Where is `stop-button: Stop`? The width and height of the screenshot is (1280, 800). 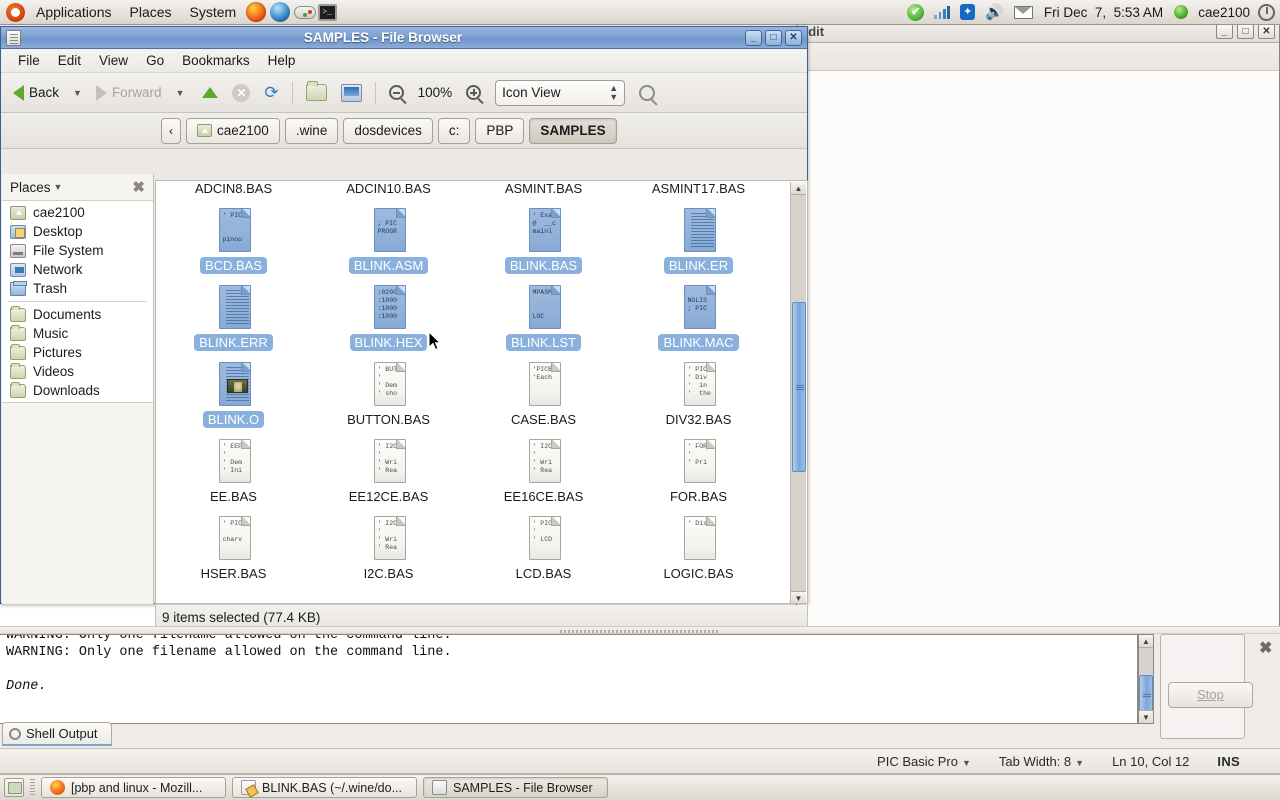 stop-button: Stop is located at coordinates (1210, 695).